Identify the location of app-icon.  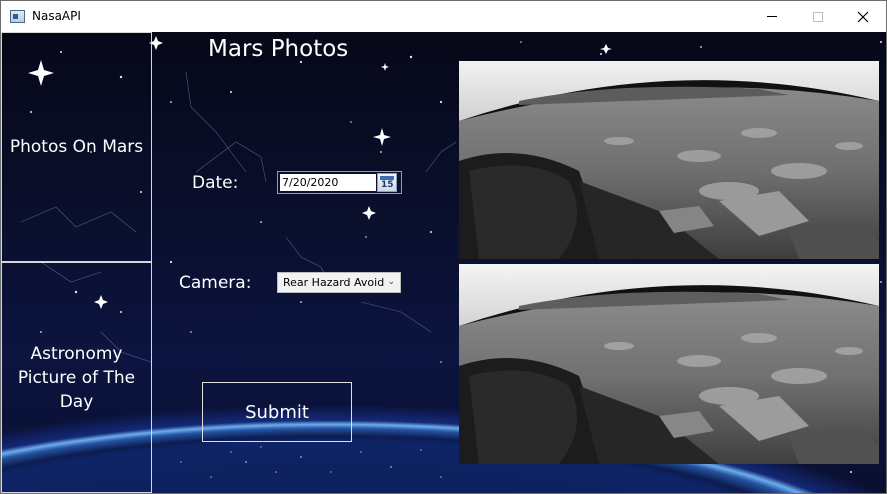
(17, 16).